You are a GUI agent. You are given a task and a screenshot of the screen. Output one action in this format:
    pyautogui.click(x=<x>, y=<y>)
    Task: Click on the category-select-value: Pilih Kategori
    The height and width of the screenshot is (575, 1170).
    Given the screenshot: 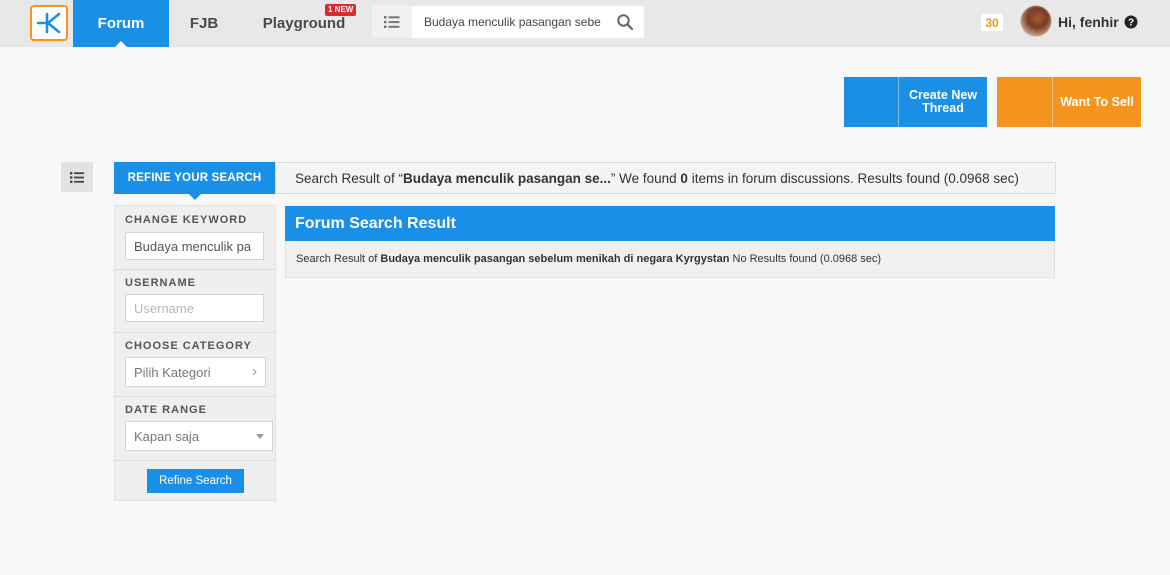 What is the action you would take?
    pyautogui.click(x=172, y=372)
    